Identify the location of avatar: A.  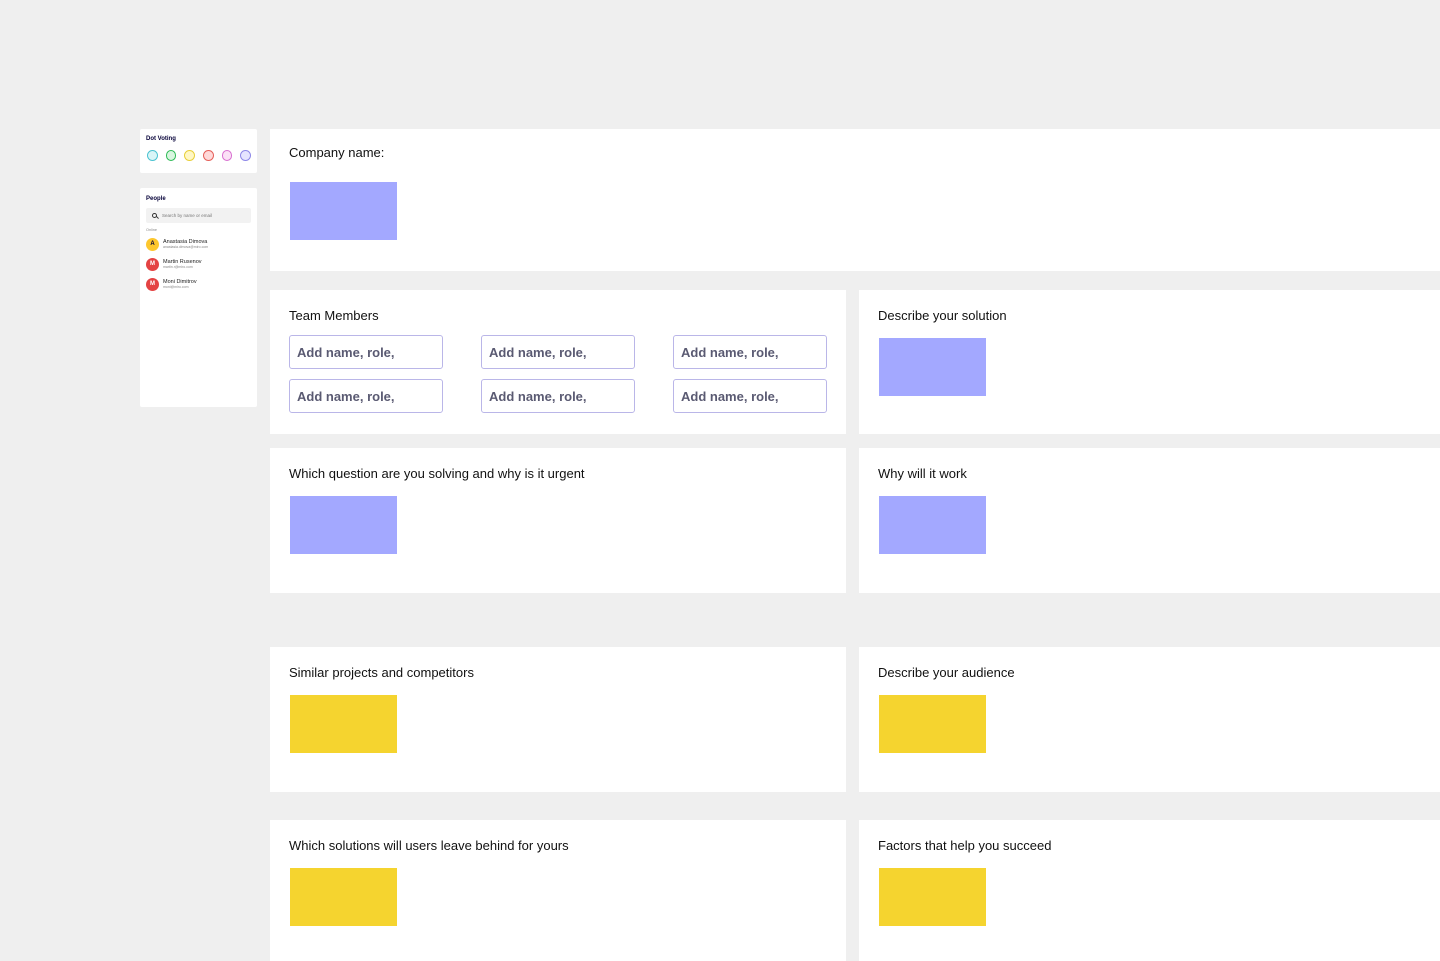
(152, 244).